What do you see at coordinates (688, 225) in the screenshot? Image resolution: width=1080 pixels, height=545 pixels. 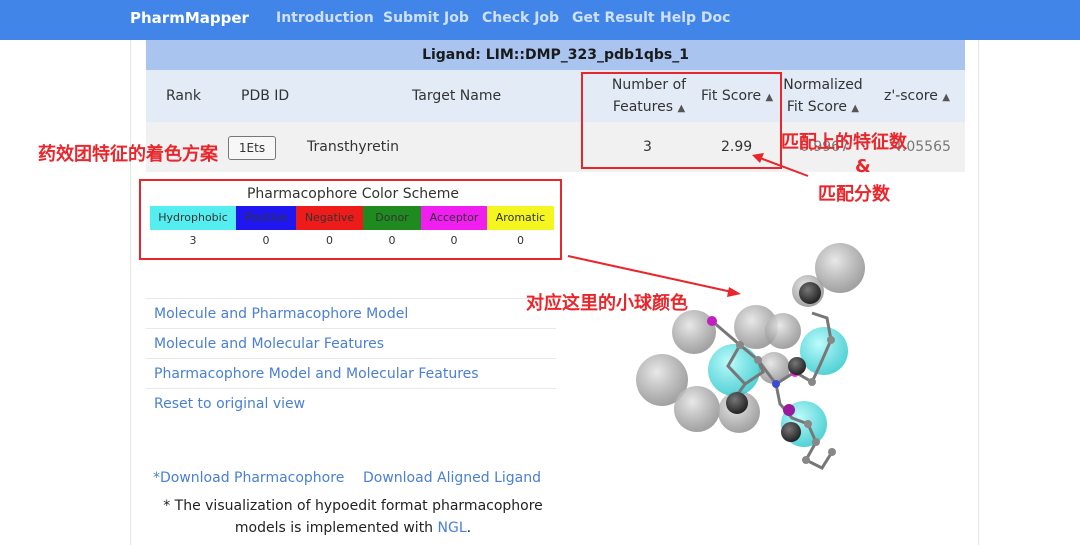 I see `annotation-arrows` at bounding box center [688, 225].